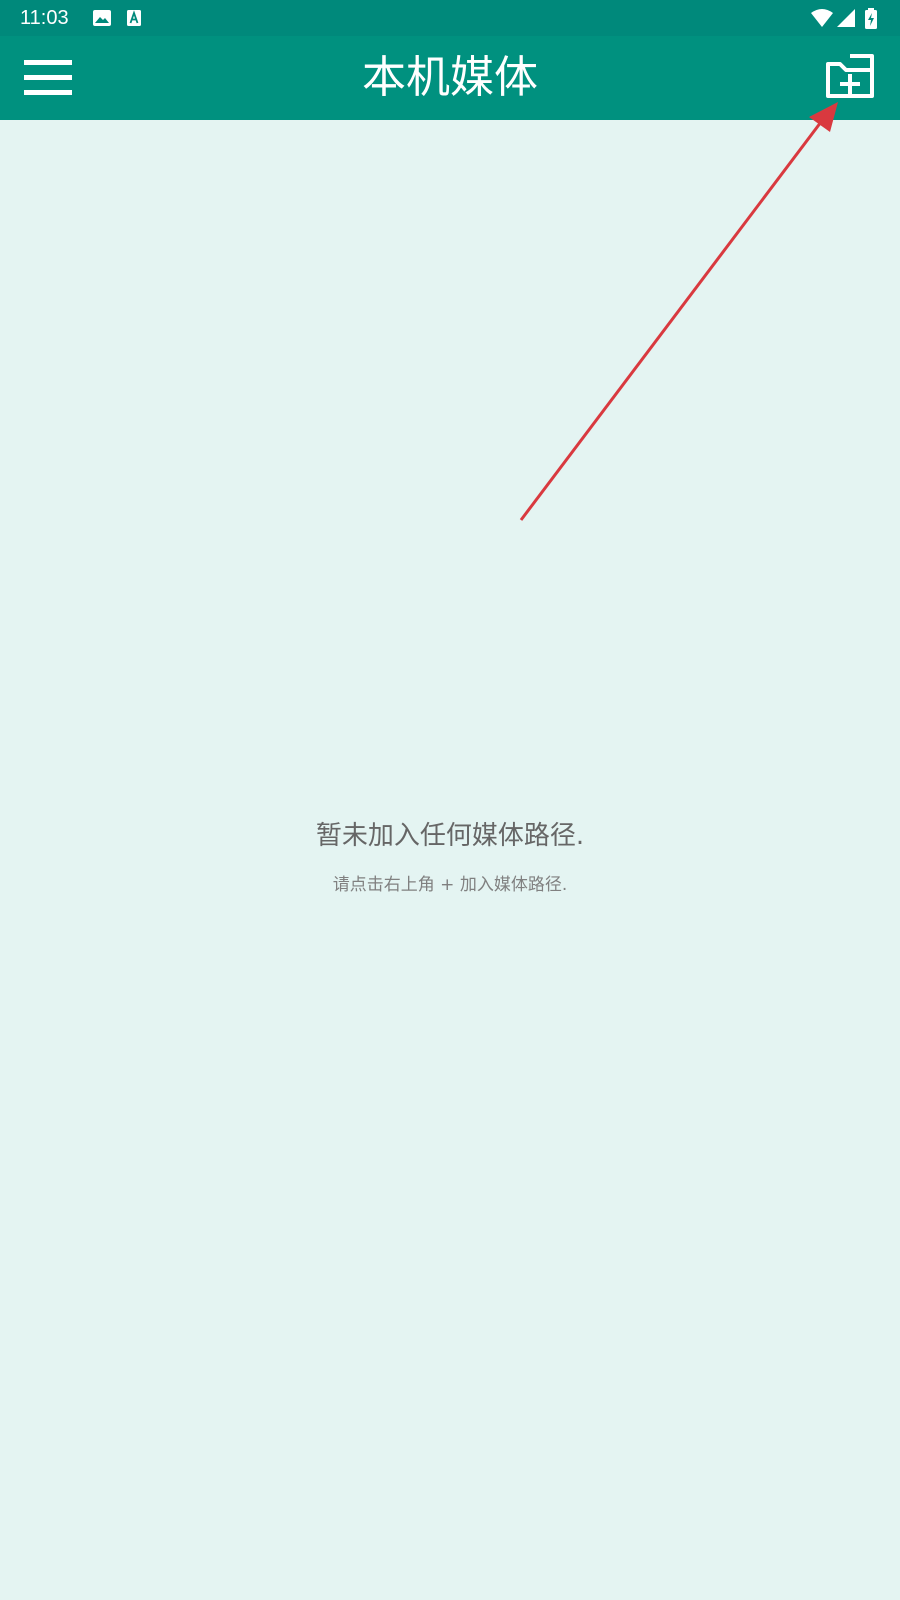  What do you see at coordinates (846, 20) in the screenshot?
I see `cellular-signal-icon` at bounding box center [846, 20].